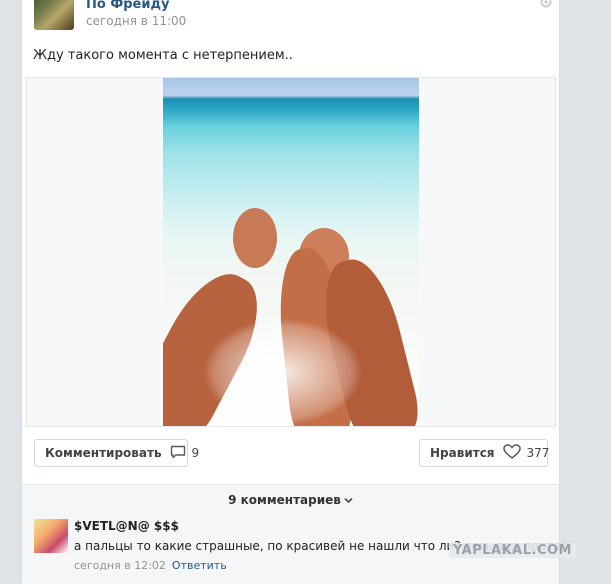  Describe the element at coordinates (136, 21) in the screenshot. I see `post-time: сегодня в 11:00` at that location.